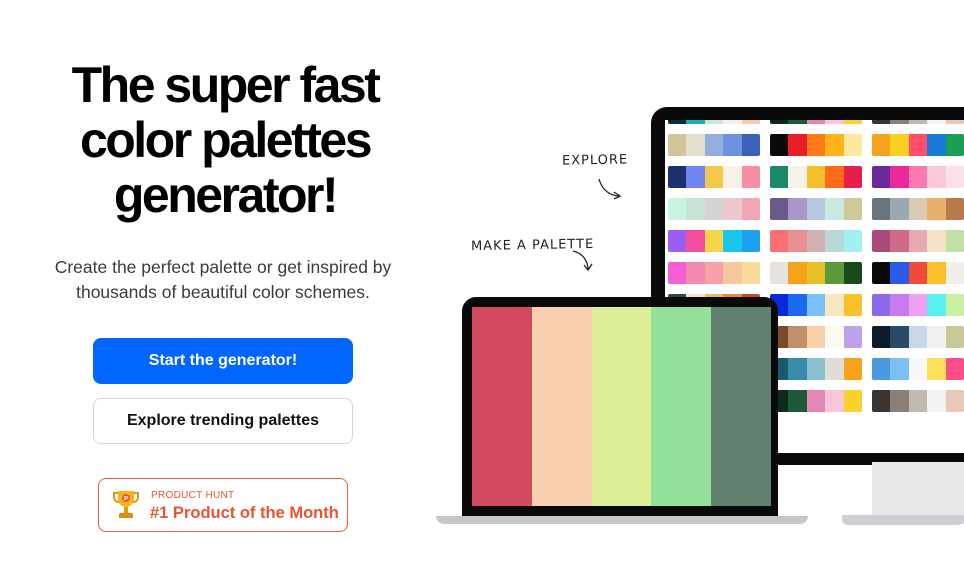 The image size is (964, 562). Describe the element at coordinates (223, 361) in the screenshot. I see `start-generator-button: Start the generator!` at that location.